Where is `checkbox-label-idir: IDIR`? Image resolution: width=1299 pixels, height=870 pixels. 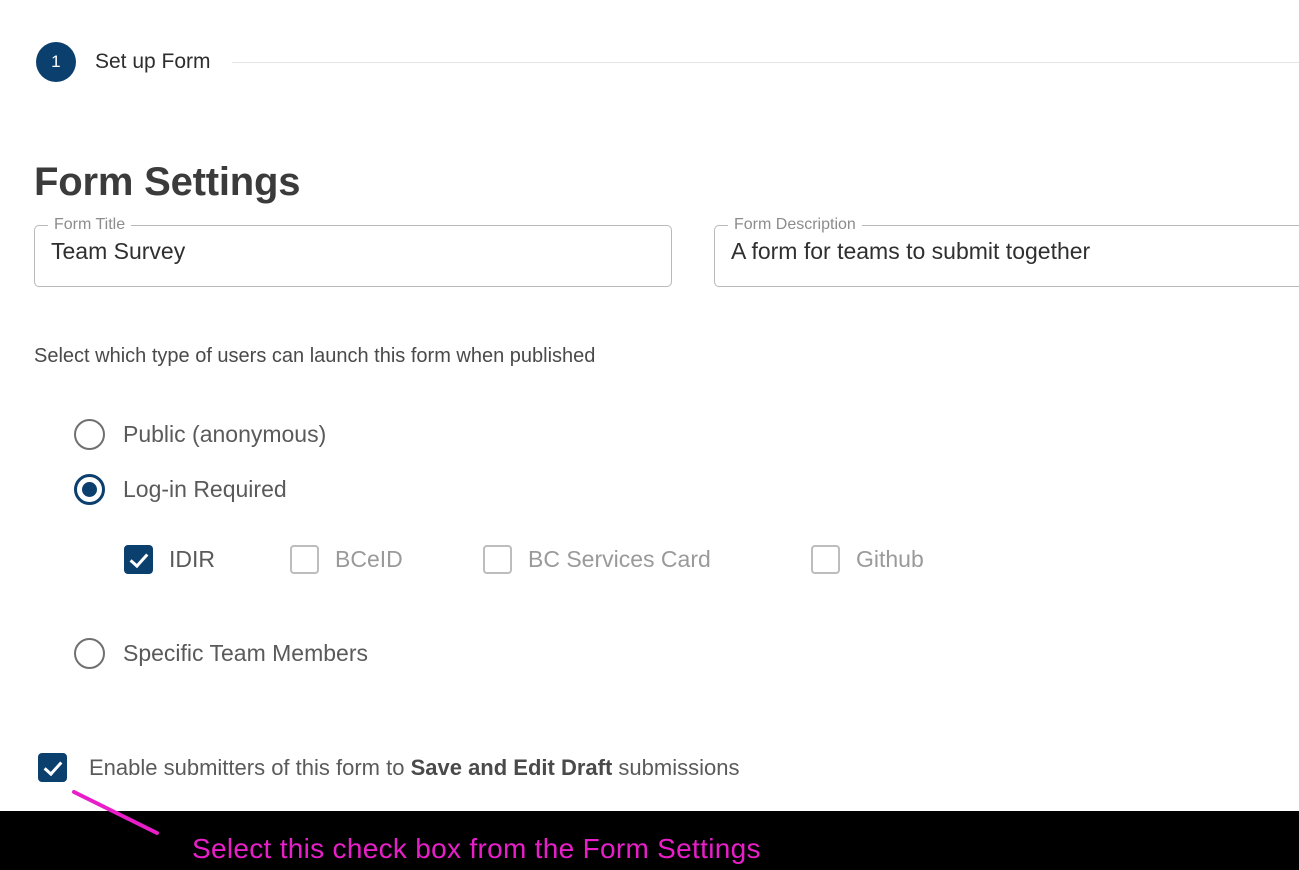 checkbox-label-idir: IDIR is located at coordinates (192, 559).